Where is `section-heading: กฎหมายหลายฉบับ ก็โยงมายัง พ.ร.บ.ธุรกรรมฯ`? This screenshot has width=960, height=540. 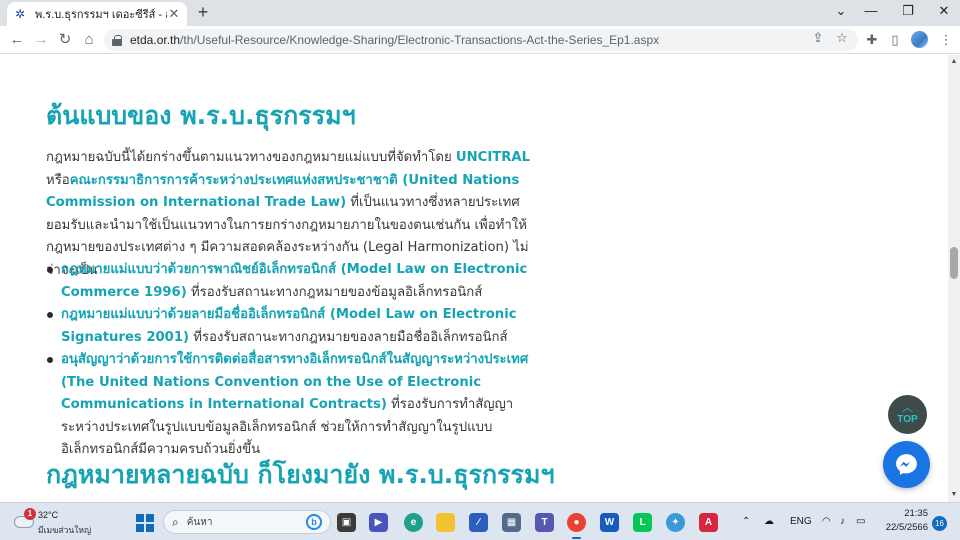
section-heading: กฎหมายหลายฉบับ ก็โยงมายัง พ.ร.บ.ธุรกรรมฯ is located at coordinates (300, 474).